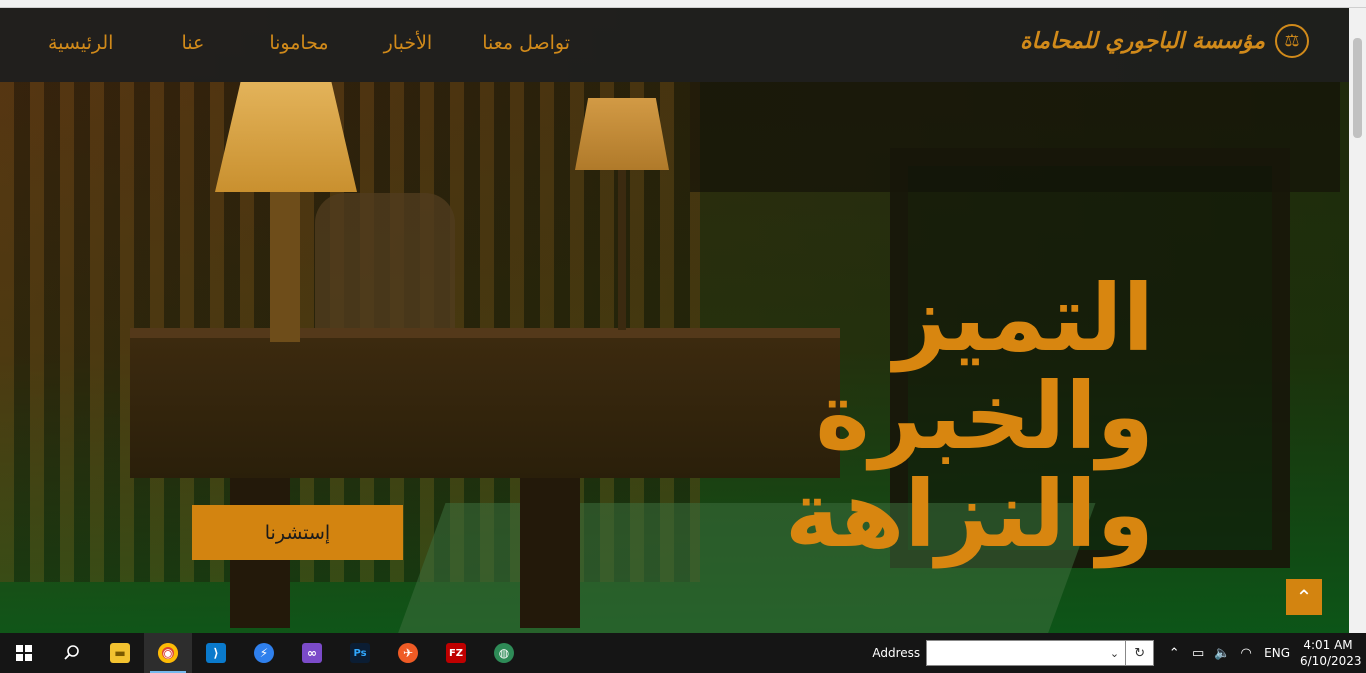  What do you see at coordinates (297, 532) in the screenshot?
I see `consult-us-button: إستشرنا` at bounding box center [297, 532].